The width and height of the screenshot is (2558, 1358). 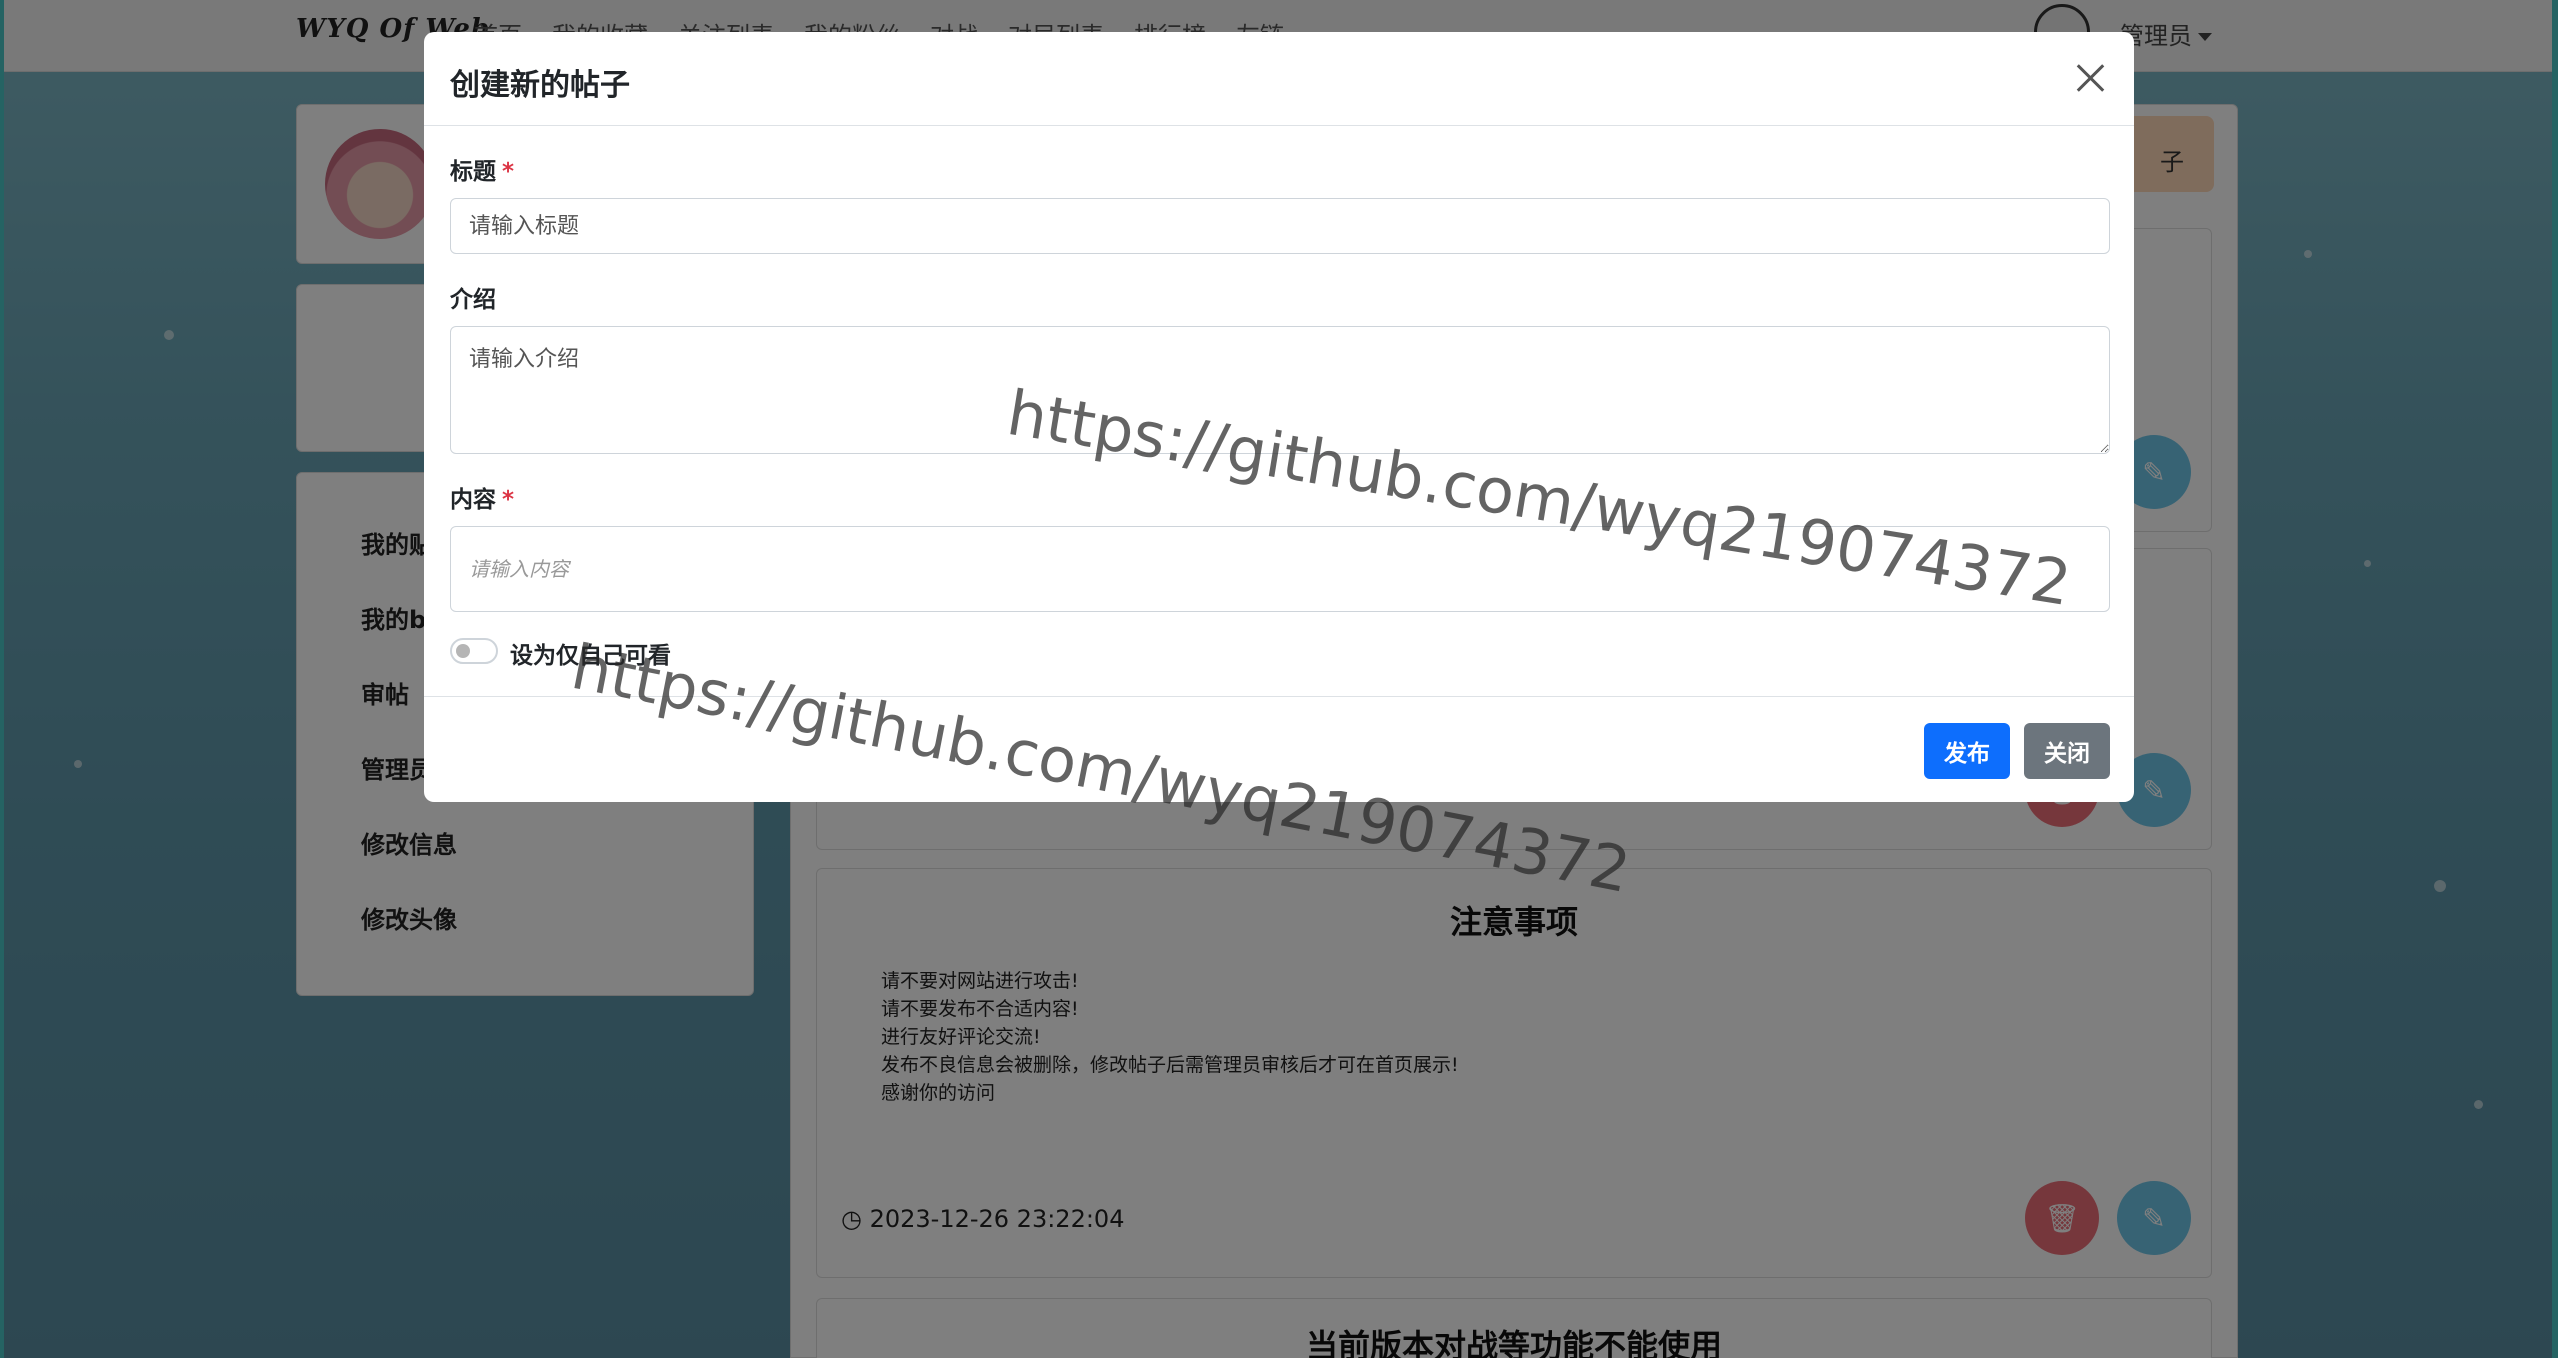 I want to click on title-label: 标题 *, so click(x=482, y=169).